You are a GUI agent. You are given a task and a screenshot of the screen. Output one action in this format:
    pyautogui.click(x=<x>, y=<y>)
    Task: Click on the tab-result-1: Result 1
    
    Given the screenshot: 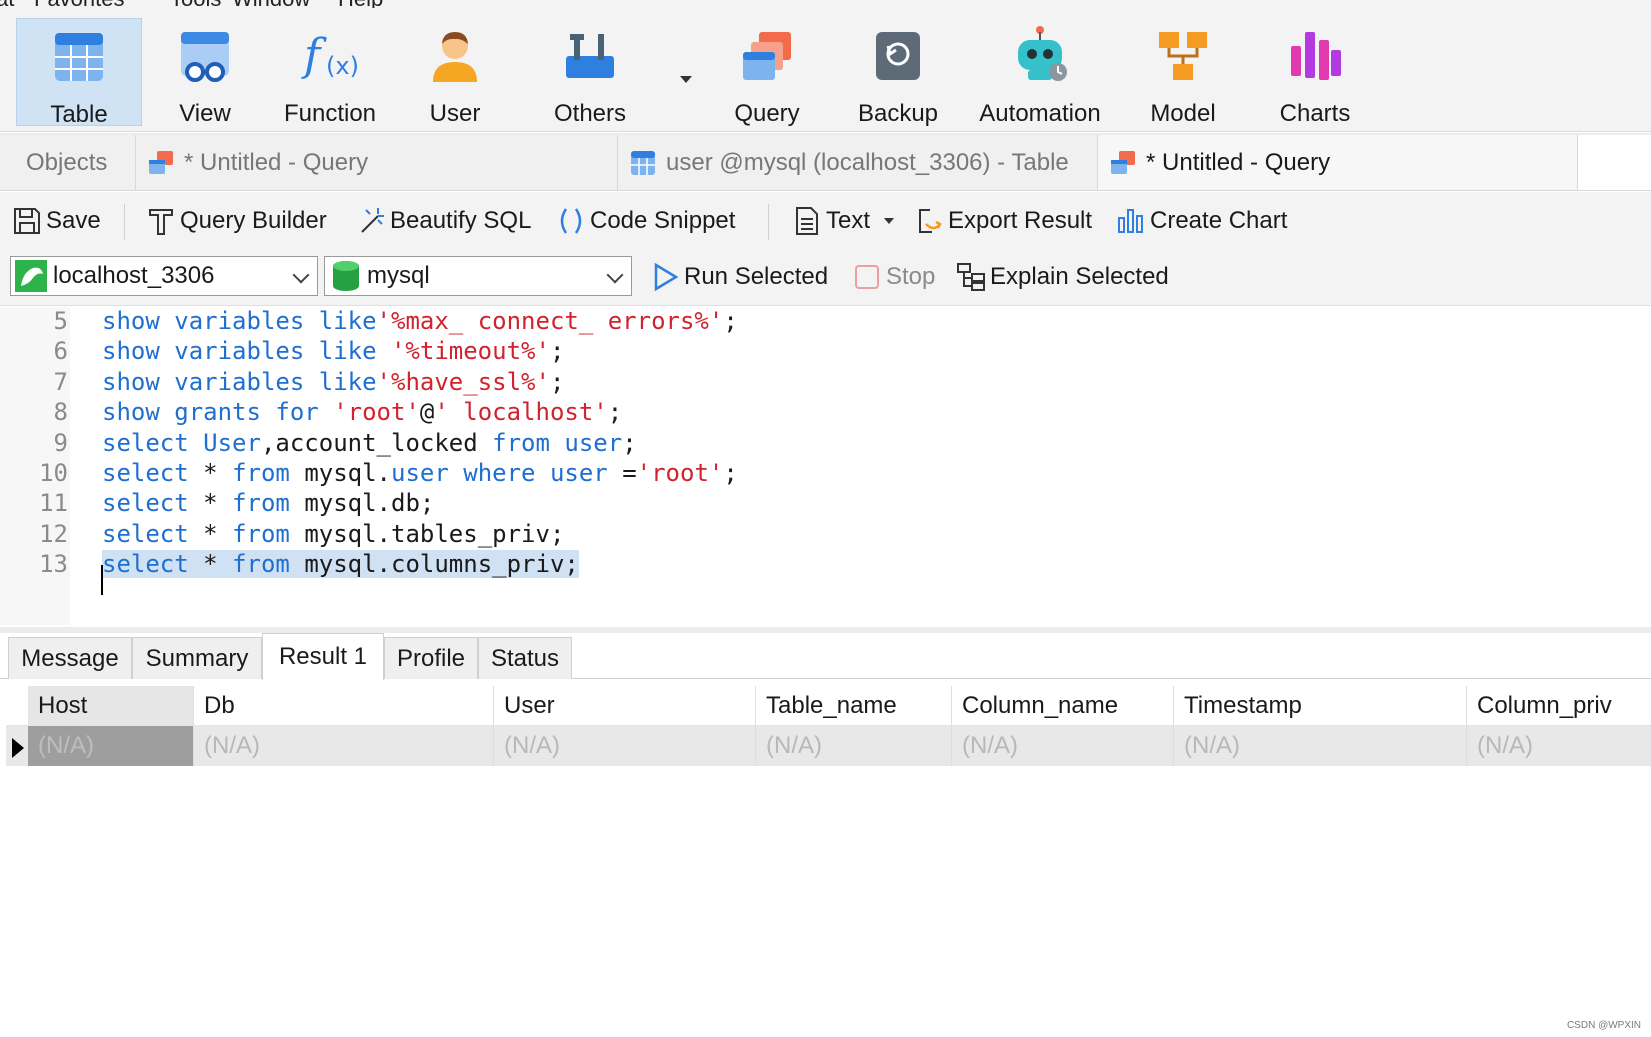 What is the action you would take?
    pyautogui.click(x=323, y=656)
    